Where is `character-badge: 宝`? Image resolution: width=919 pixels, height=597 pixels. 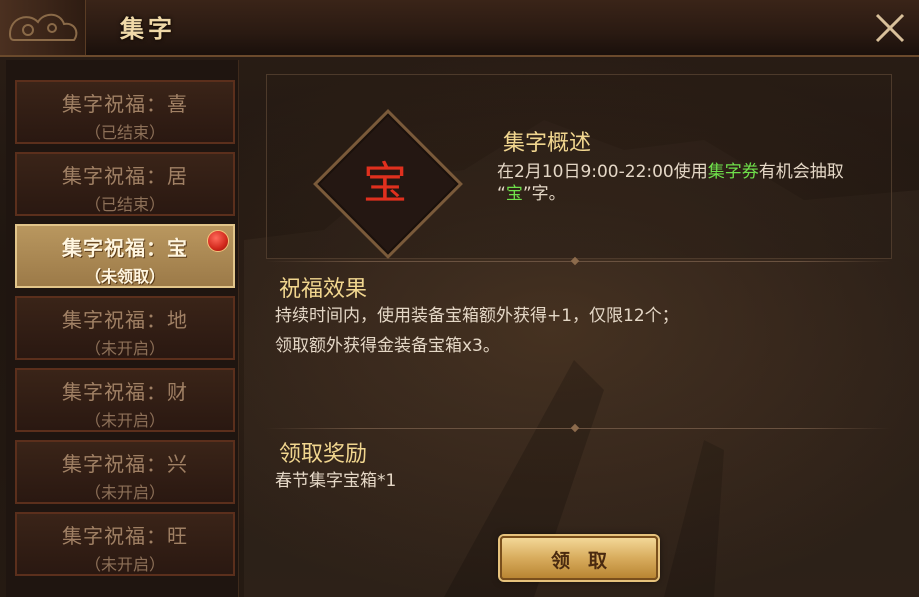 character-badge: 宝 is located at coordinates (388, 184).